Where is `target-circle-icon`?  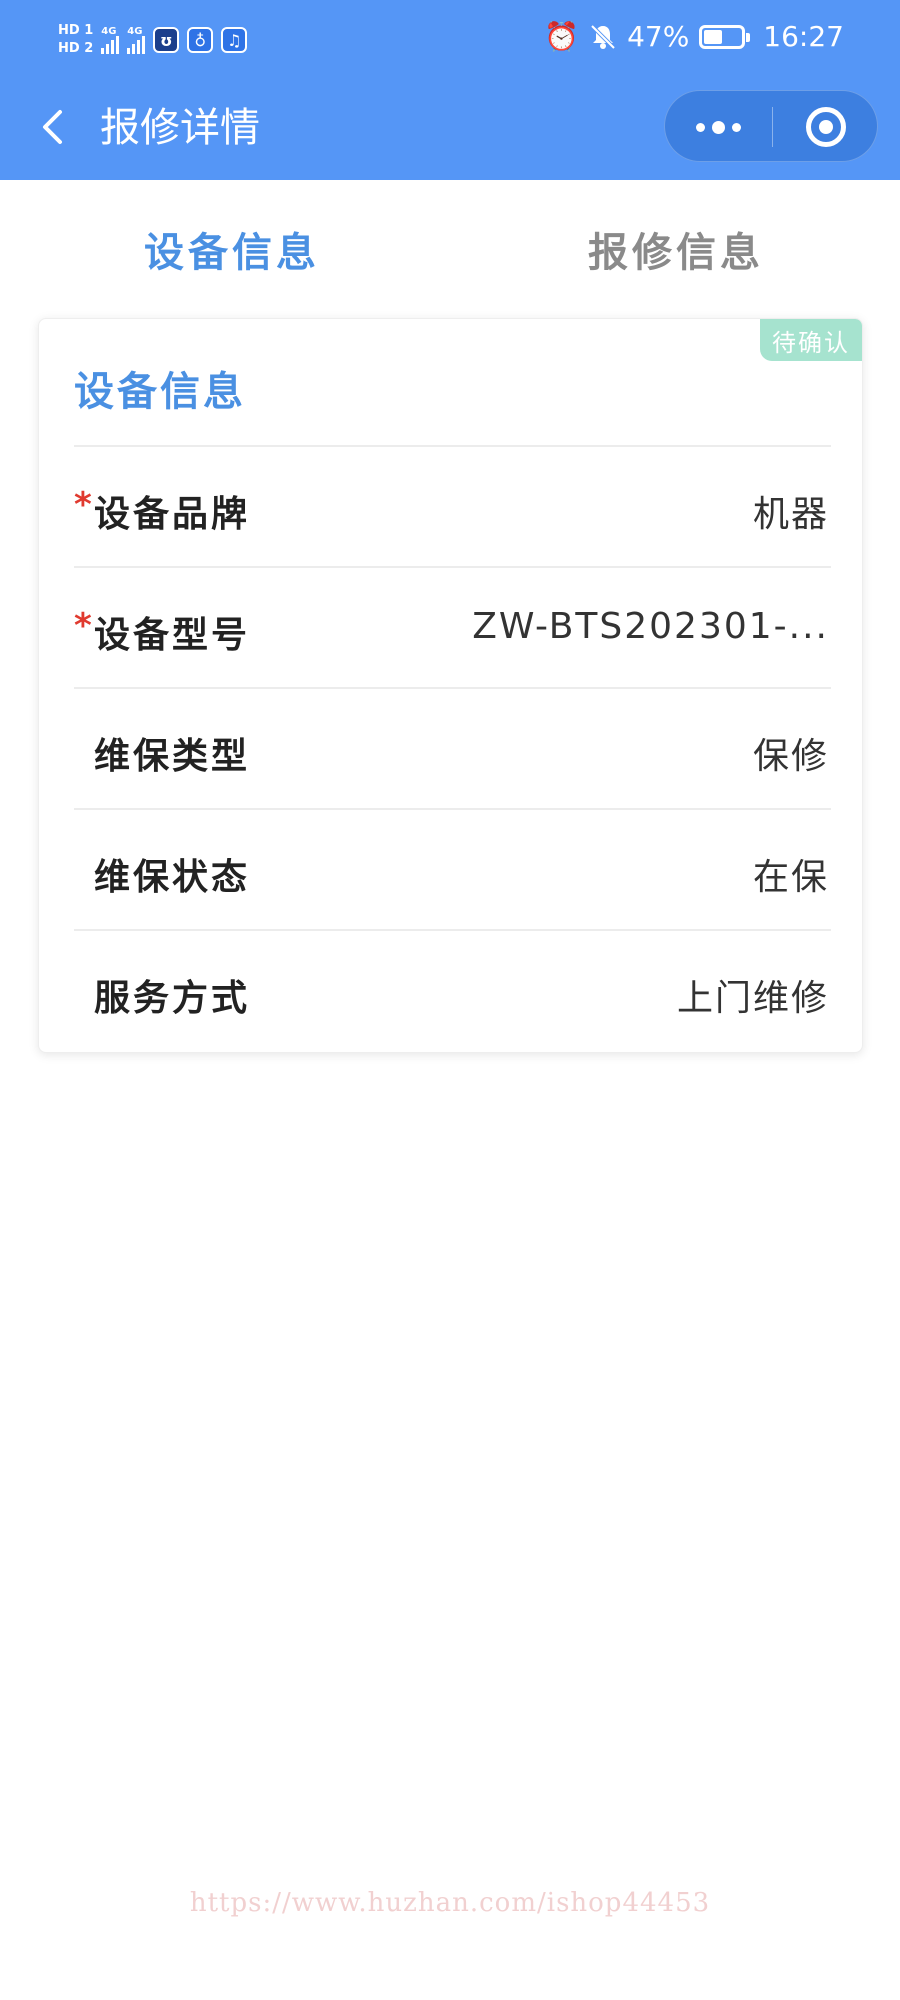
target-circle-icon is located at coordinates (825, 127).